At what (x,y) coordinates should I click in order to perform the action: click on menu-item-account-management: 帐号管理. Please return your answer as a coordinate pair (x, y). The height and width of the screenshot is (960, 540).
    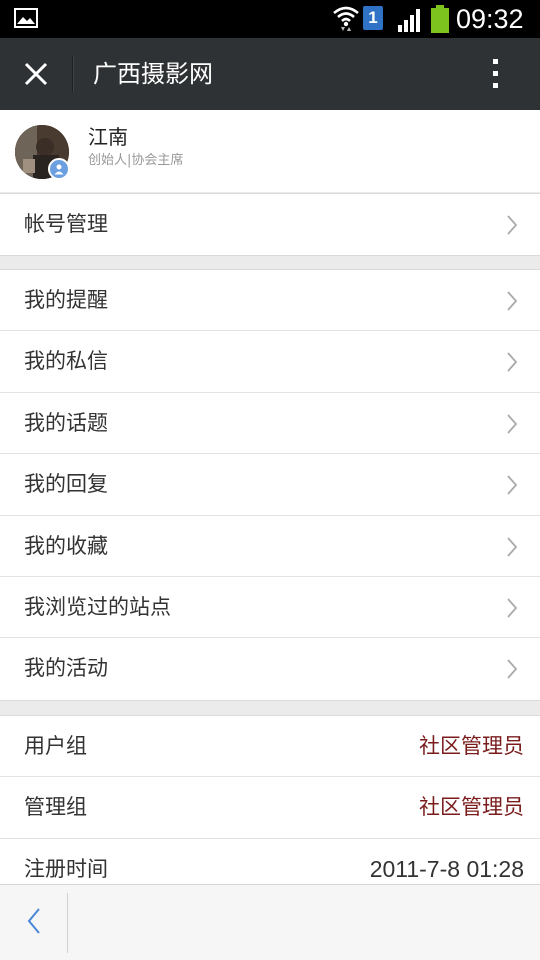
    Looking at the image, I should click on (270, 224).